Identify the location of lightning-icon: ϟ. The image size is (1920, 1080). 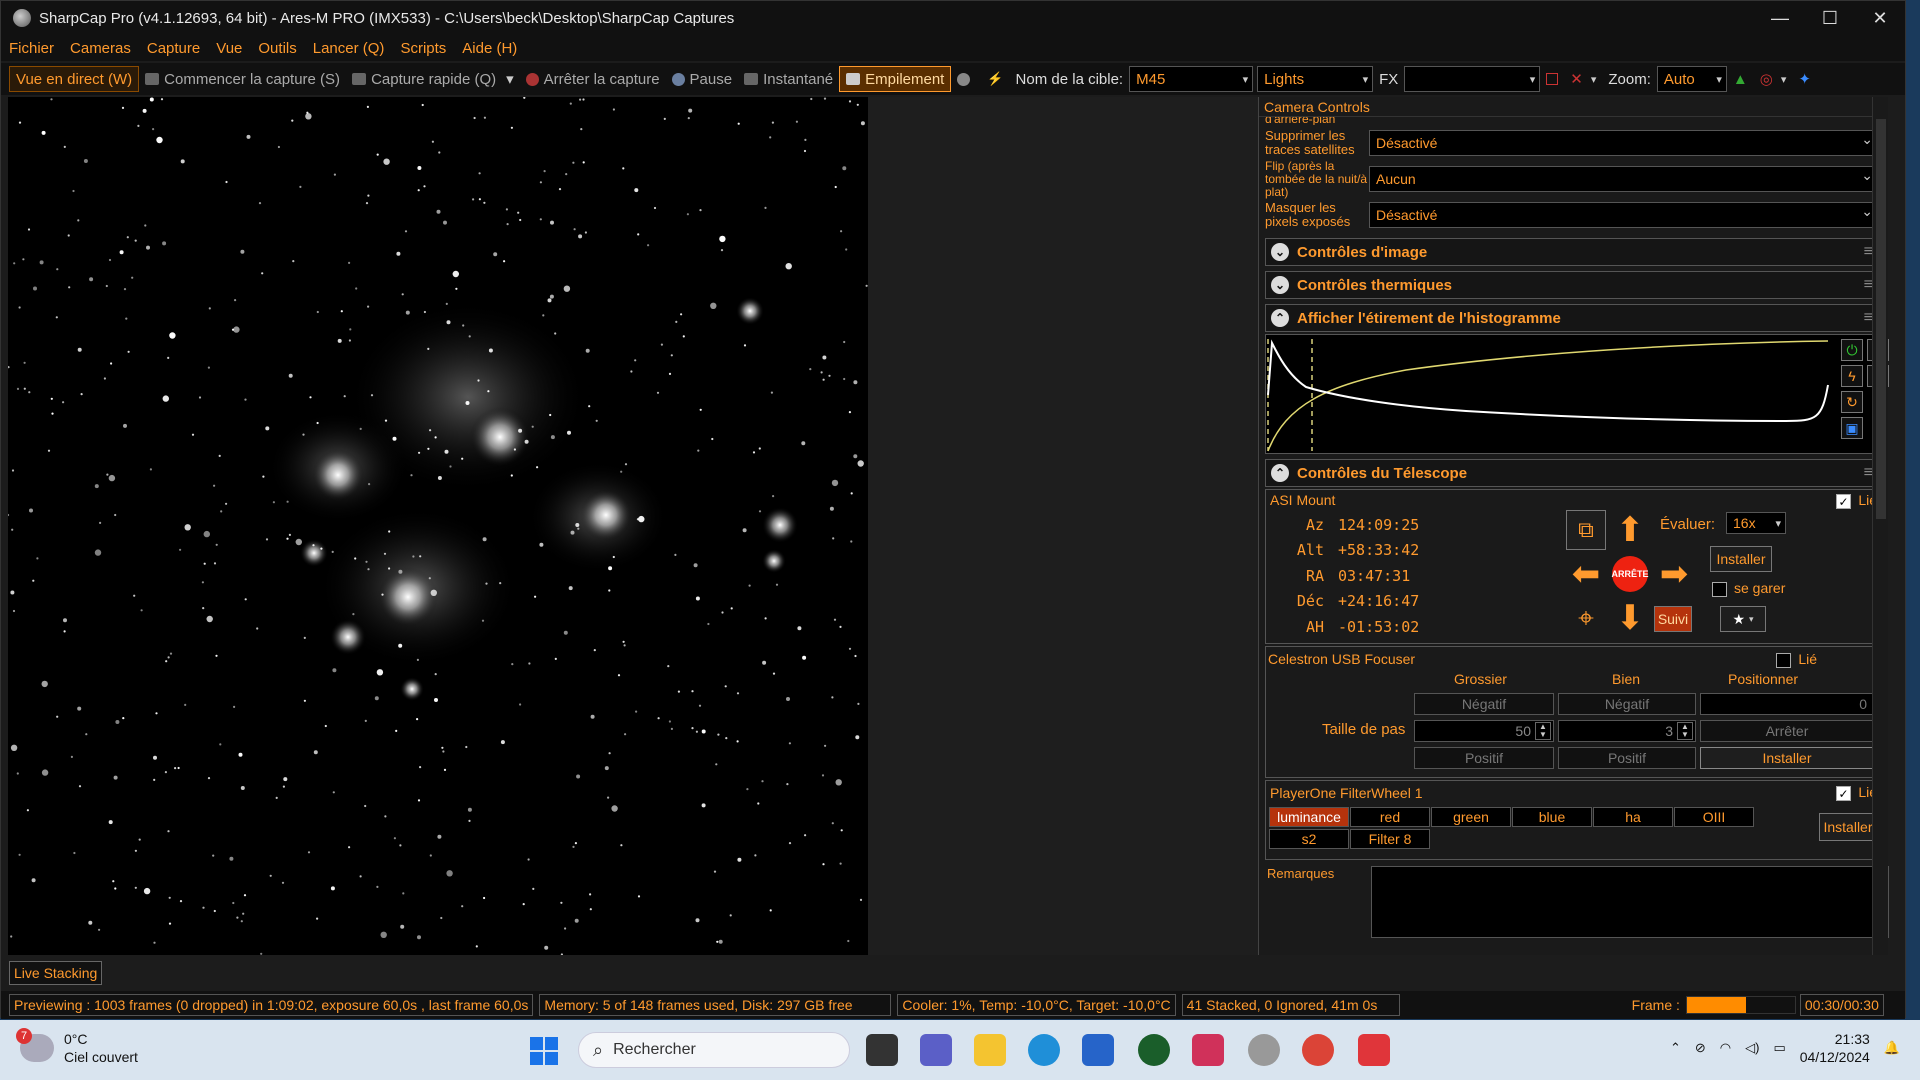
(1852, 376).